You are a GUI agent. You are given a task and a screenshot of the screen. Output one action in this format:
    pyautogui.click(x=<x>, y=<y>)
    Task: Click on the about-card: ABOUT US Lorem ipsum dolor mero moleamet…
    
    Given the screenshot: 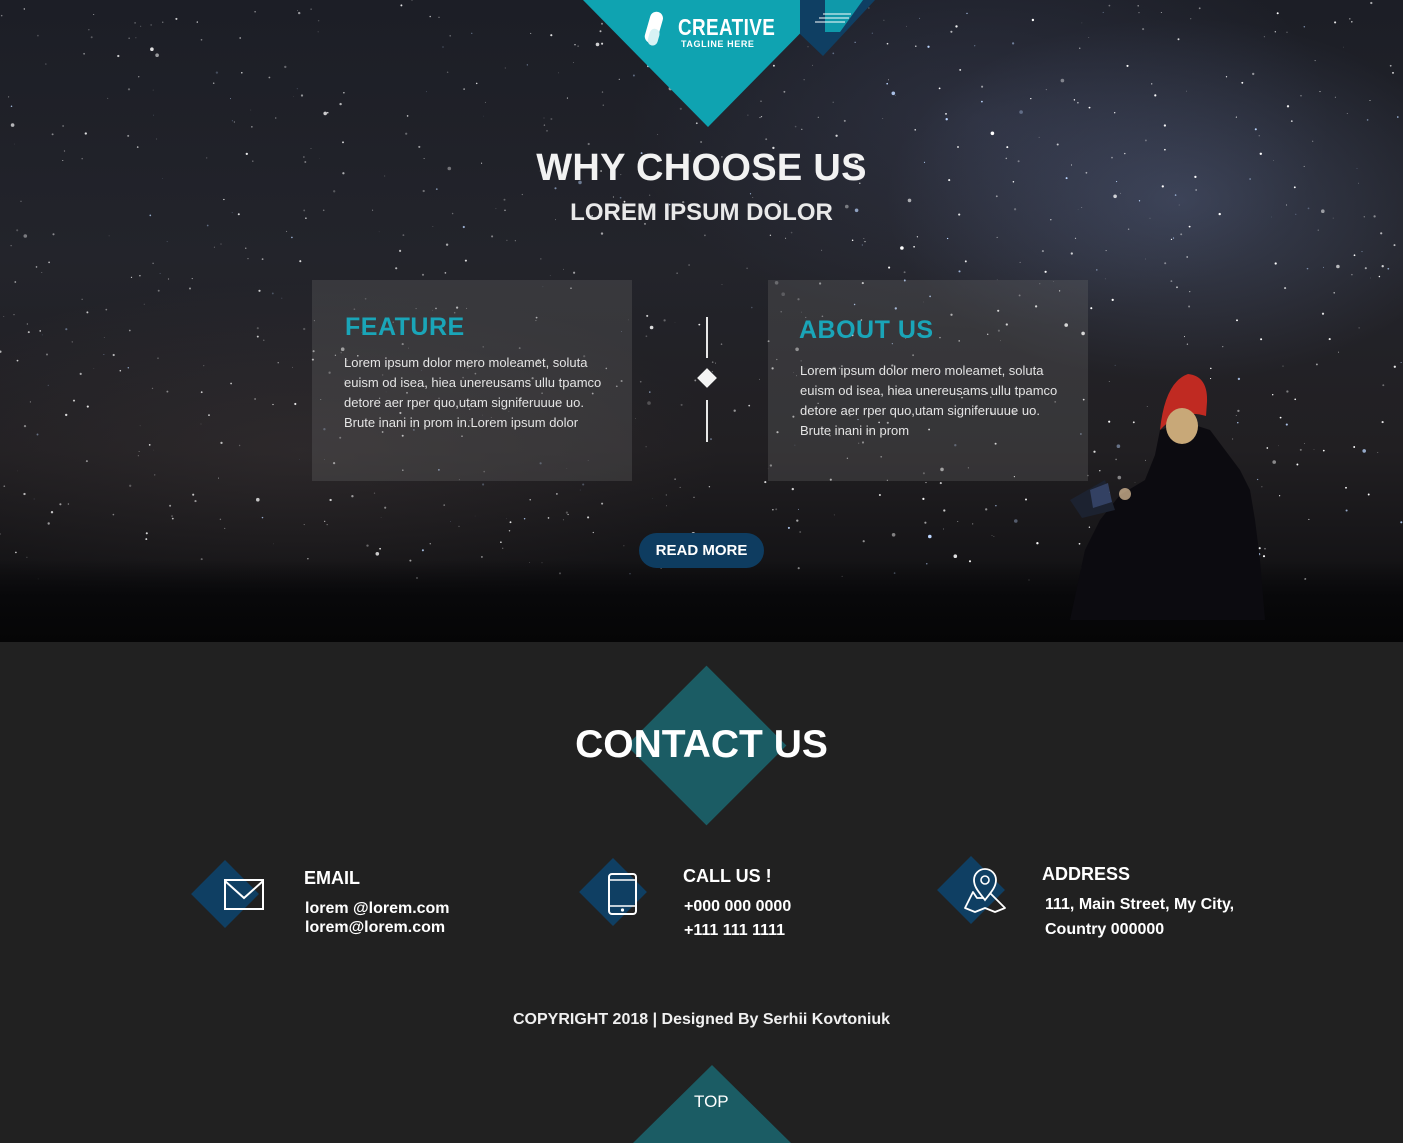 What is the action you would take?
    pyautogui.click(x=928, y=380)
    